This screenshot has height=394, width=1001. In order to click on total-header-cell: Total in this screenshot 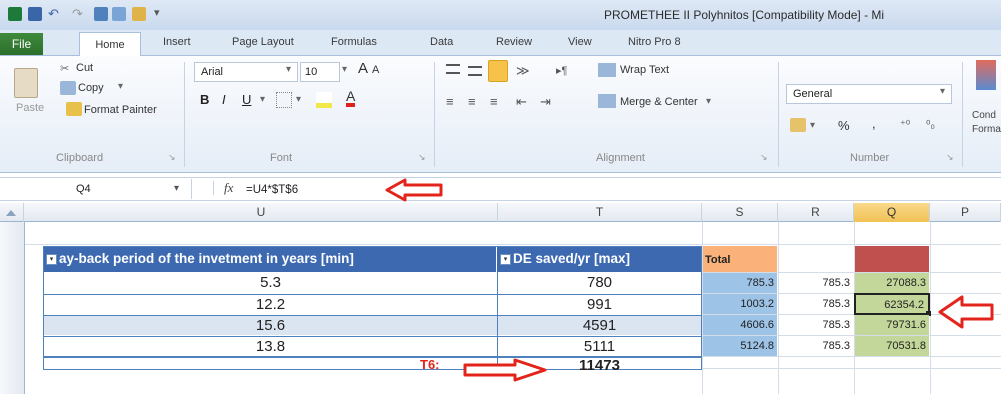, I will do `click(740, 259)`.